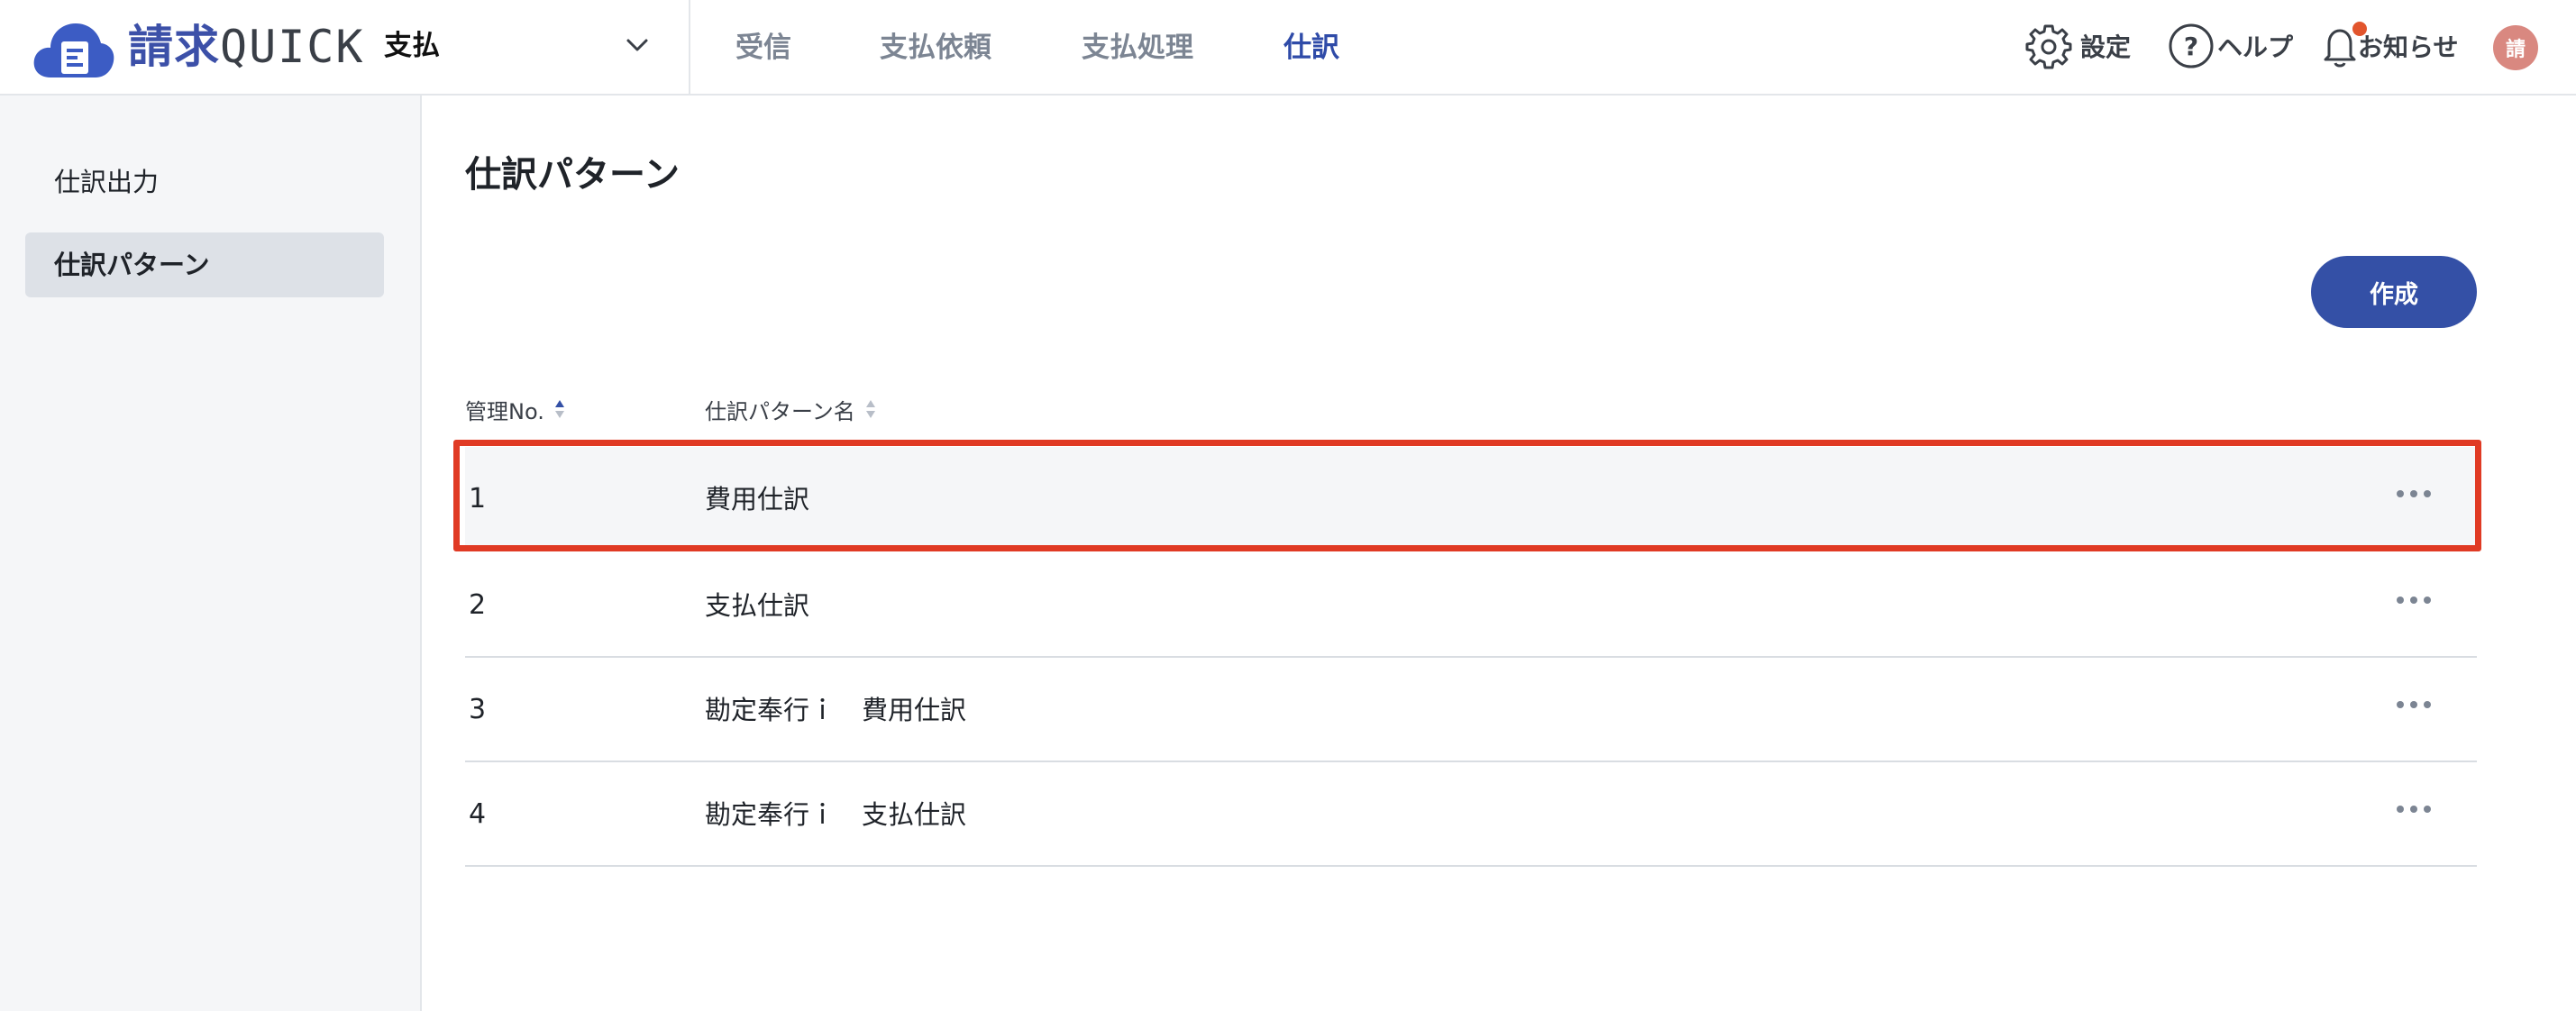 This screenshot has width=2576, height=1011. I want to click on create-button: 作成, so click(2394, 292).